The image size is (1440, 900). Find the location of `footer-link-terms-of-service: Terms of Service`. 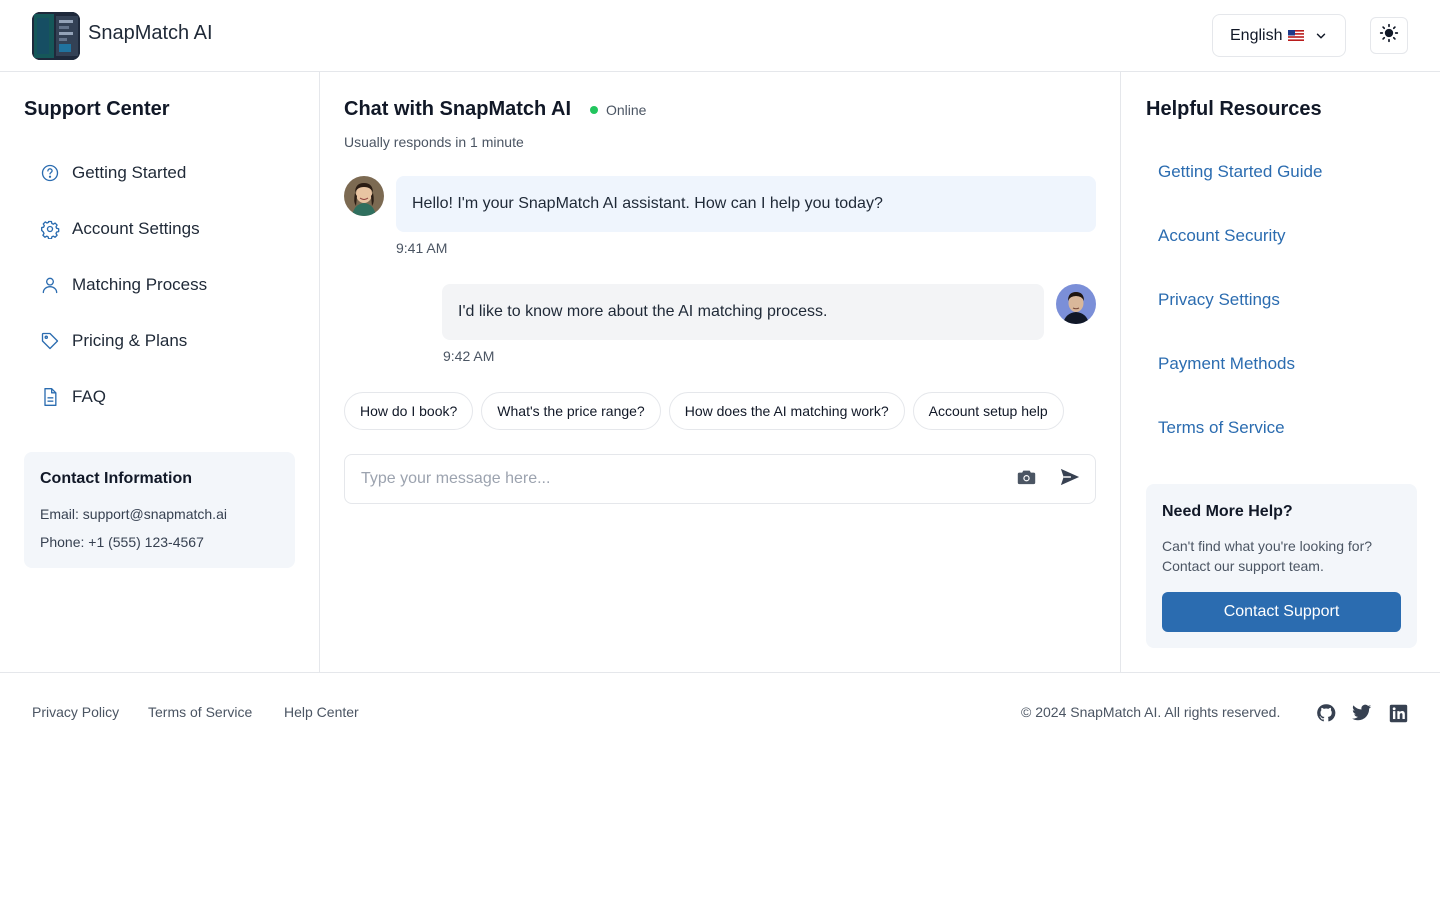

footer-link-terms-of-service: Terms of Service is located at coordinates (200, 712).